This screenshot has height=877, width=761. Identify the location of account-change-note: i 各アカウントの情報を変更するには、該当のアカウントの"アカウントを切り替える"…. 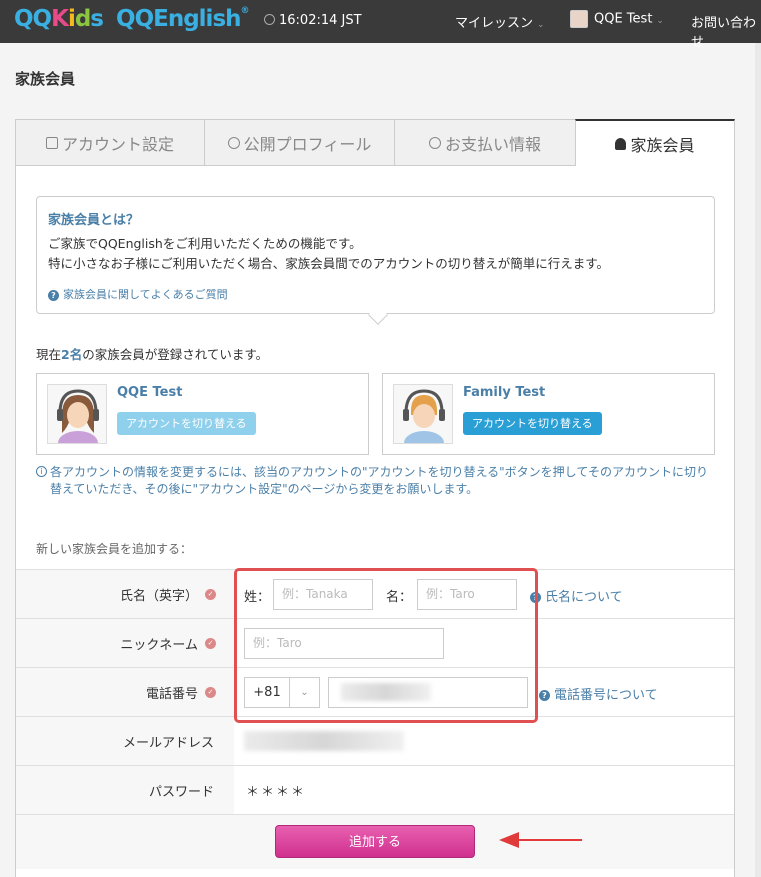
(376, 481).